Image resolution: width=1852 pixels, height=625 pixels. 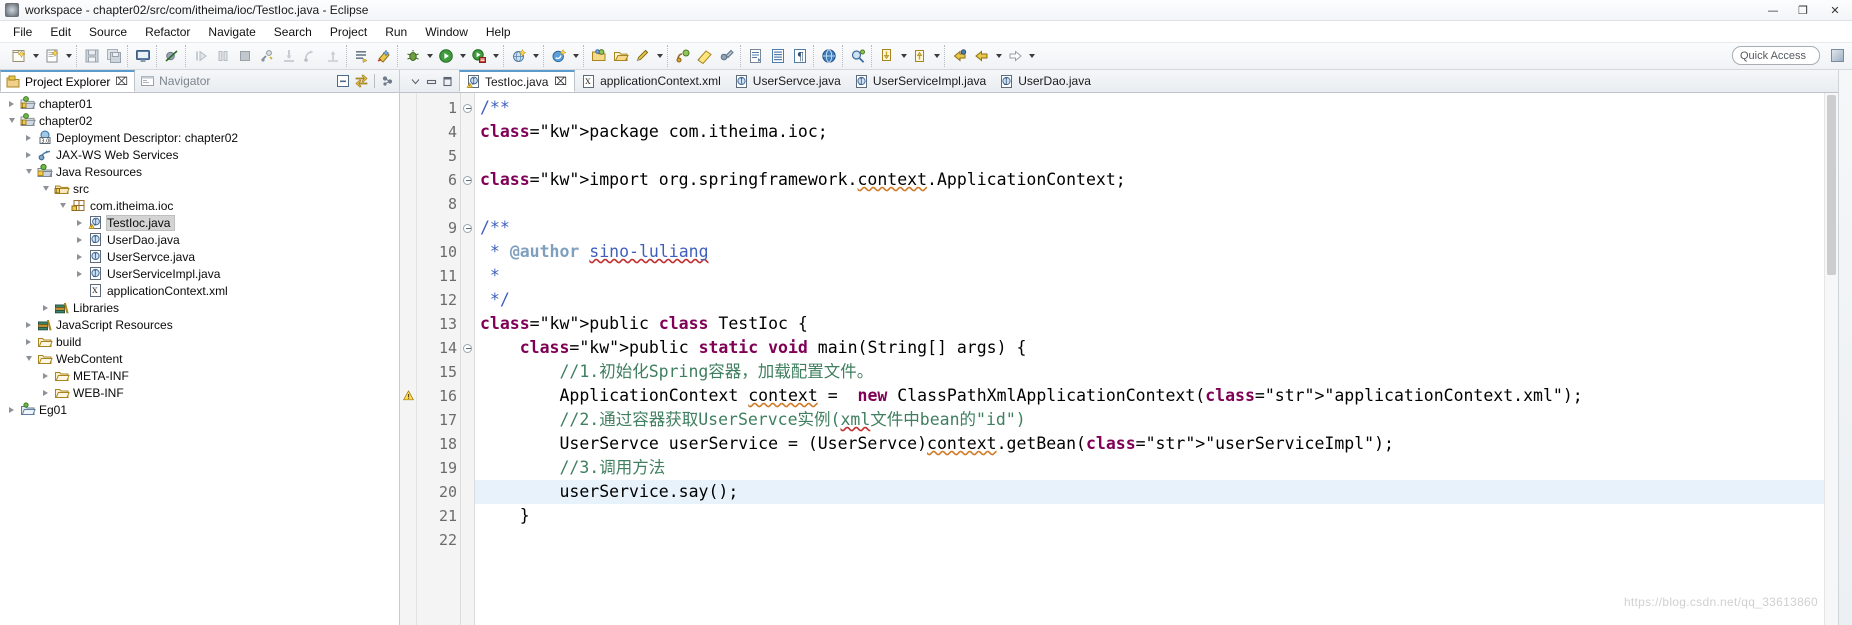 What do you see at coordinates (621, 56) in the screenshot?
I see `open-task-icon` at bounding box center [621, 56].